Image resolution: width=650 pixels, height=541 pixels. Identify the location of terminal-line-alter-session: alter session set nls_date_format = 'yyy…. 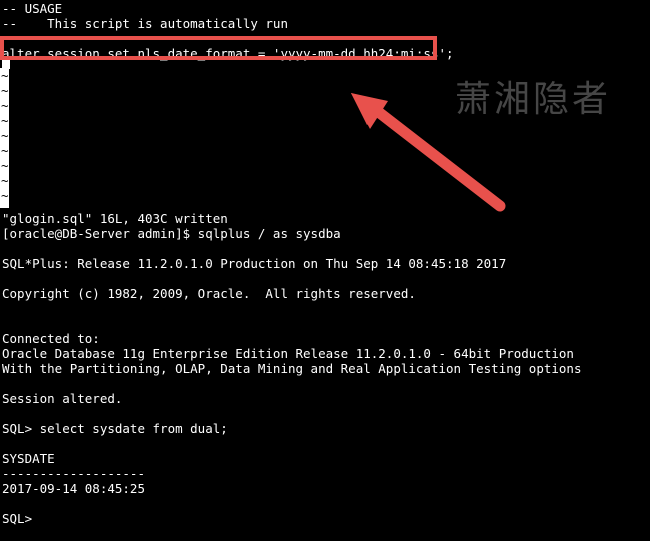
(228, 53).